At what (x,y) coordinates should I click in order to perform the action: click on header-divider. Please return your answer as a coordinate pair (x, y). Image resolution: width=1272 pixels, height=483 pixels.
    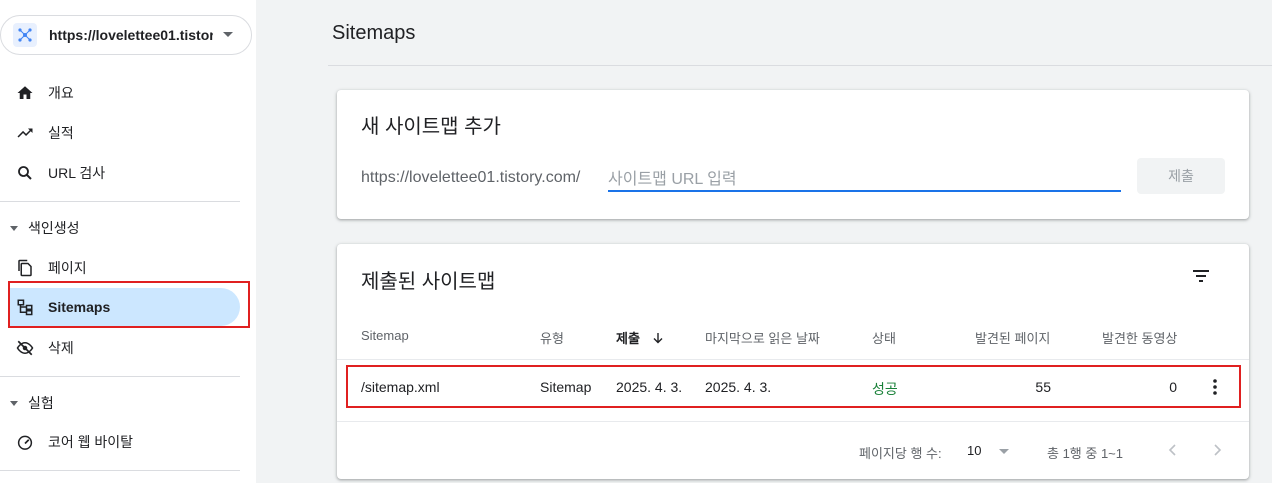
    Looking at the image, I should click on (800, 65).